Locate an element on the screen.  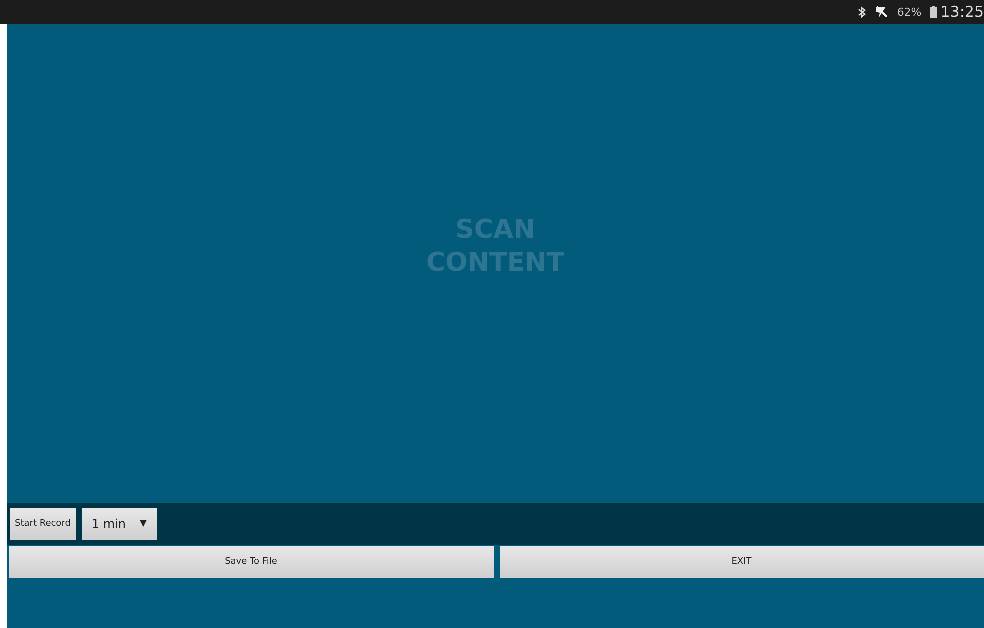
start-record-button: Start Record is located at coordinates (43, 524).